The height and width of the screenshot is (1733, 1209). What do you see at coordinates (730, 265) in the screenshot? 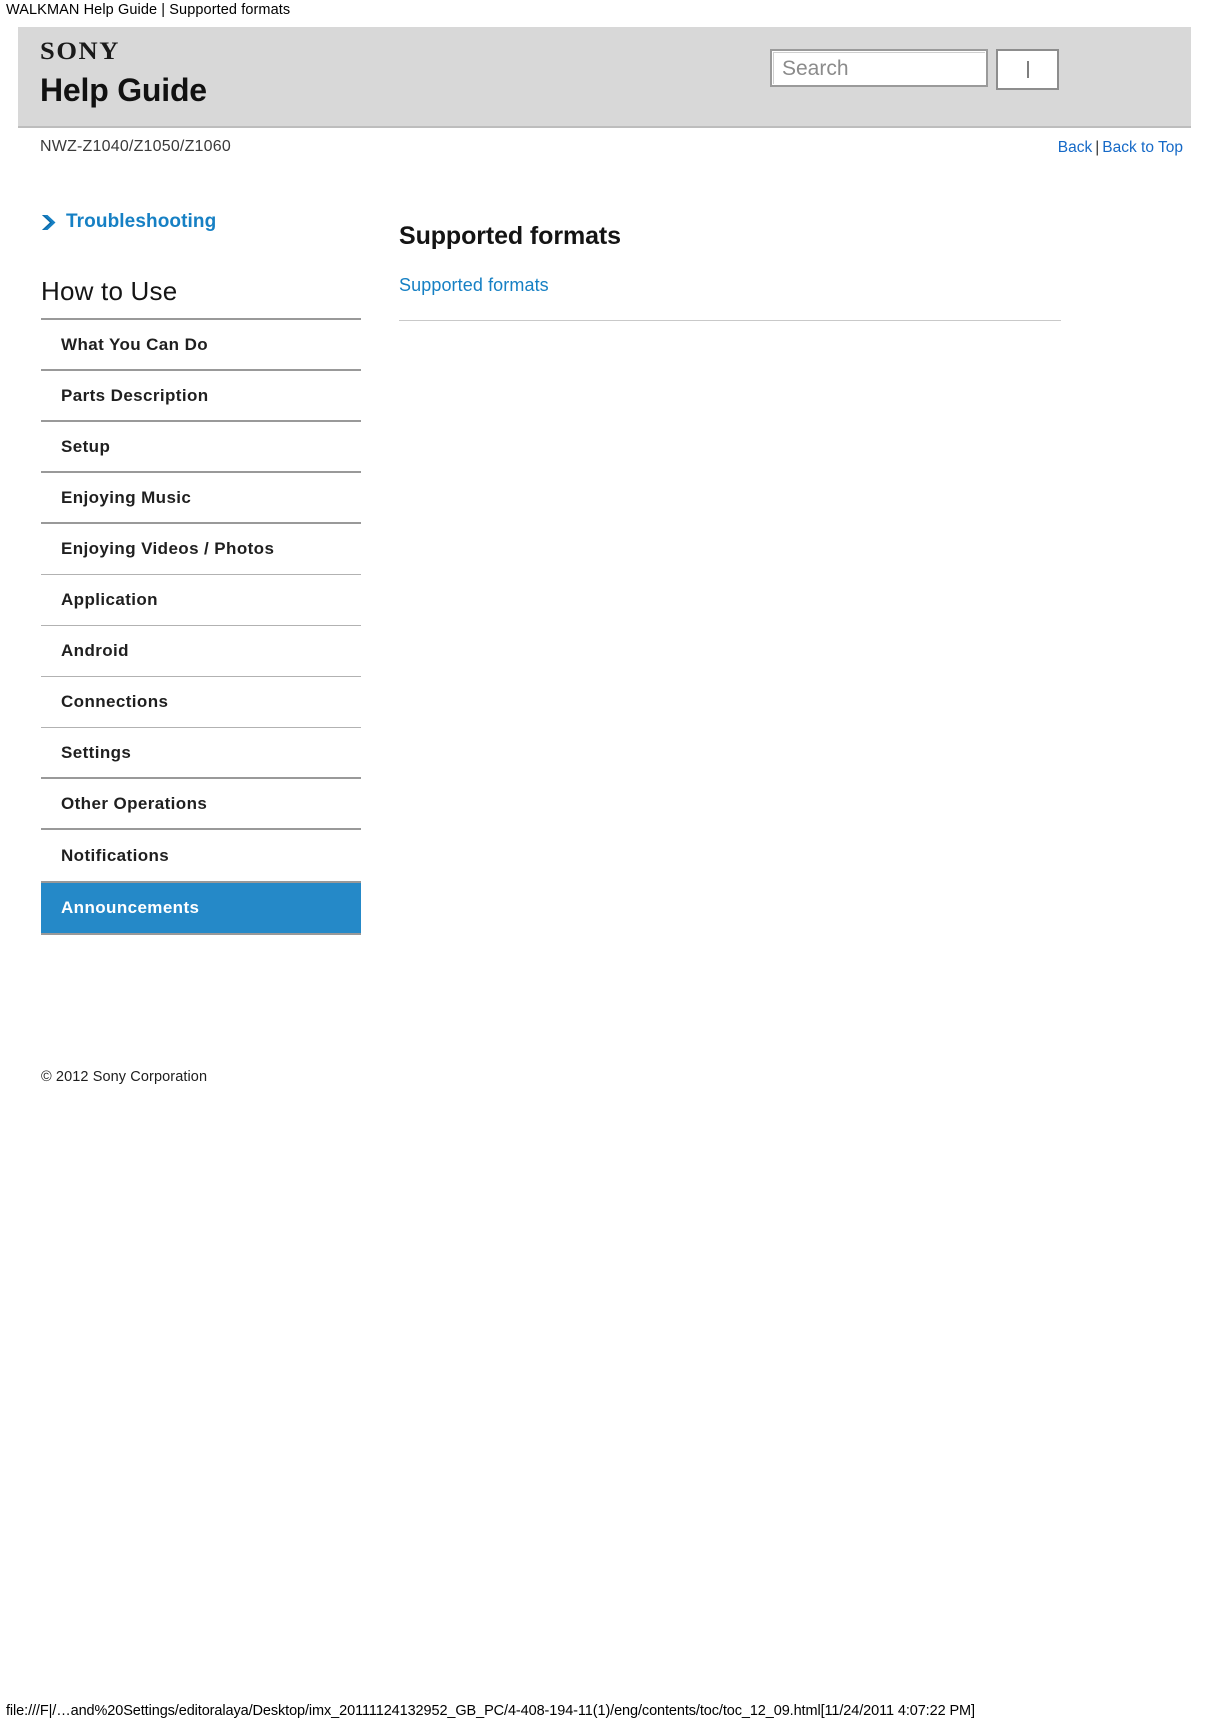
I see `main-content: Supported formats Supported formats` at bounding box center [730, 265].